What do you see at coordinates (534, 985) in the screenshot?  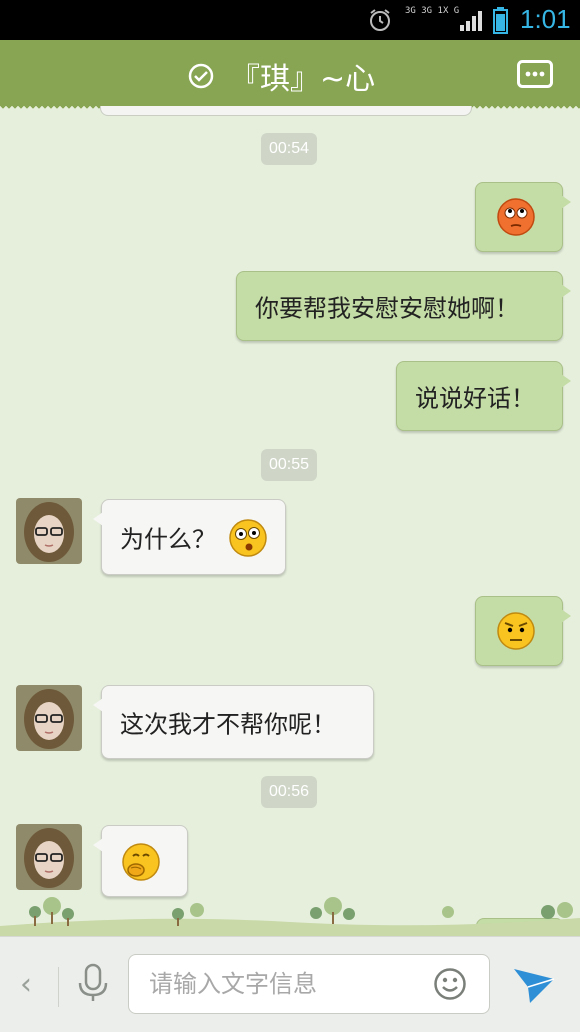 I see `send-icon` at bounding box center [534, 985].